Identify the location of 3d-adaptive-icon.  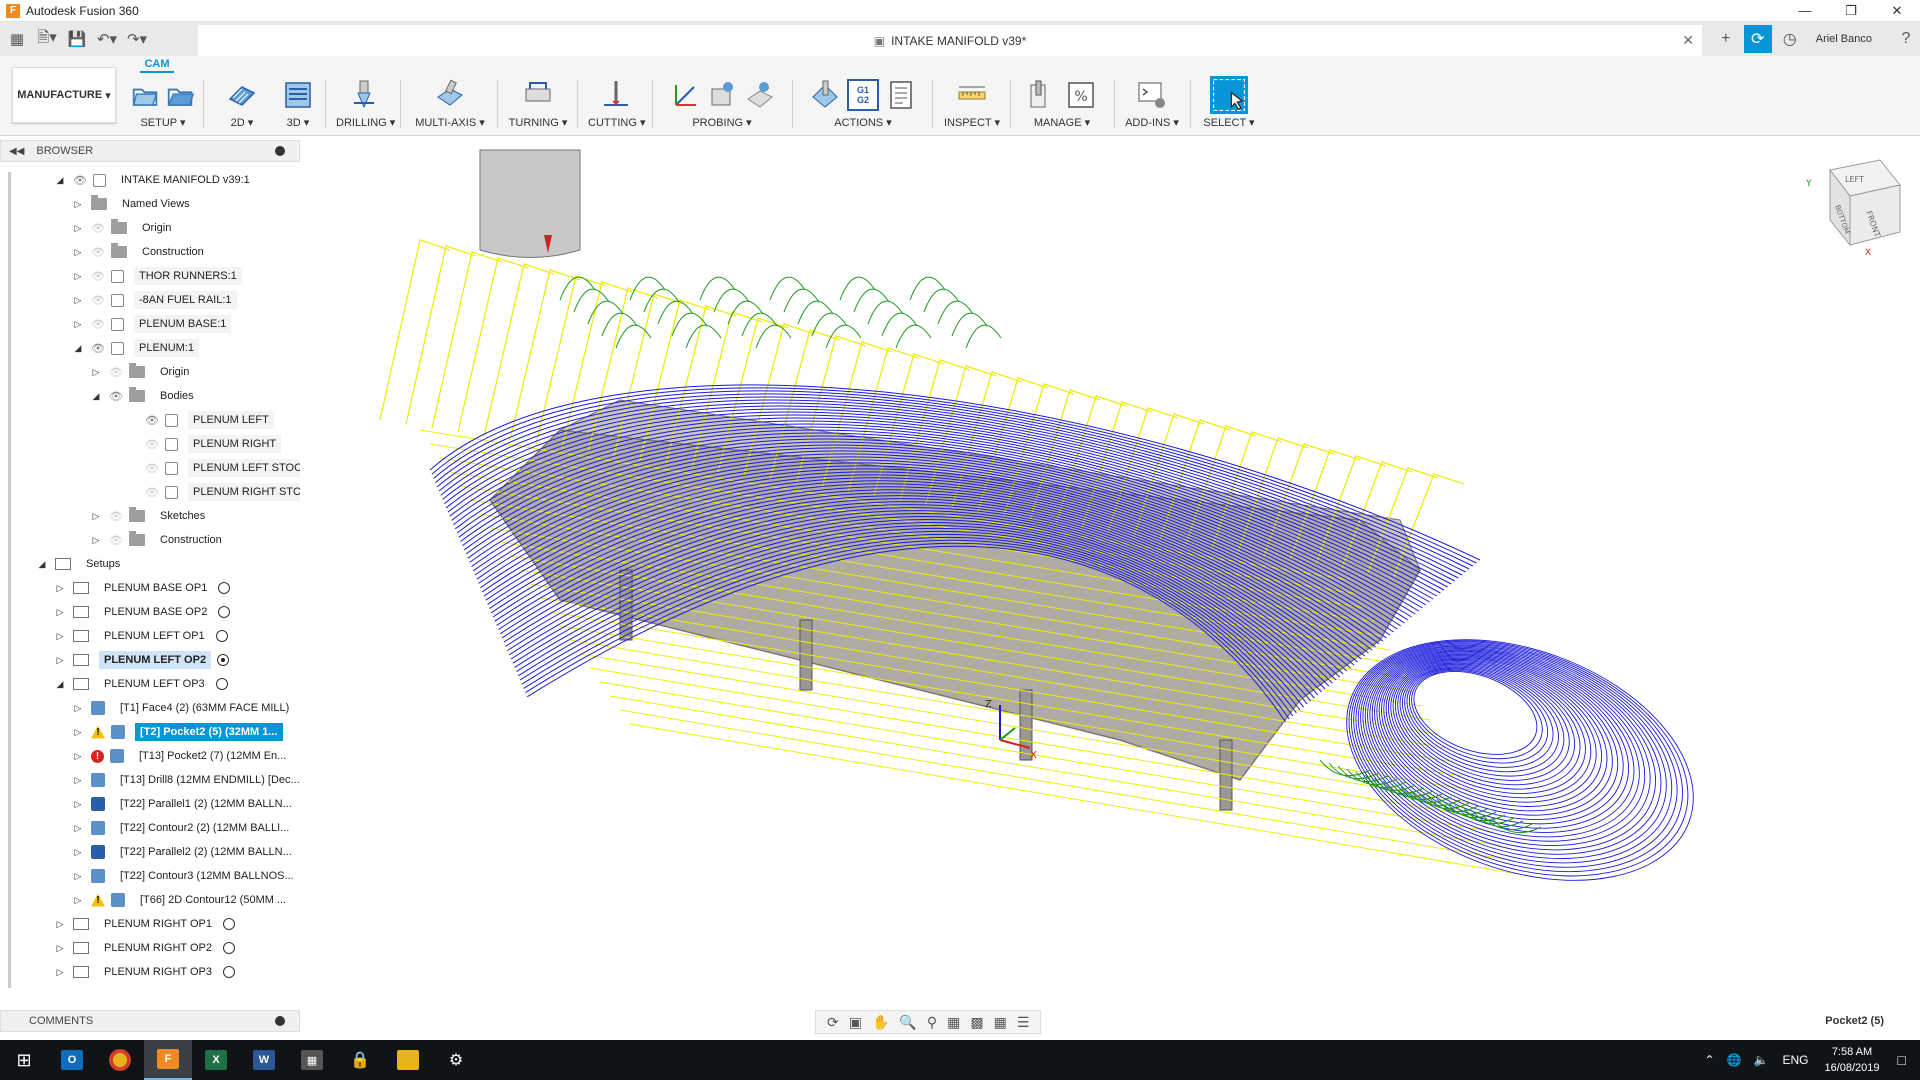
(298, 95).